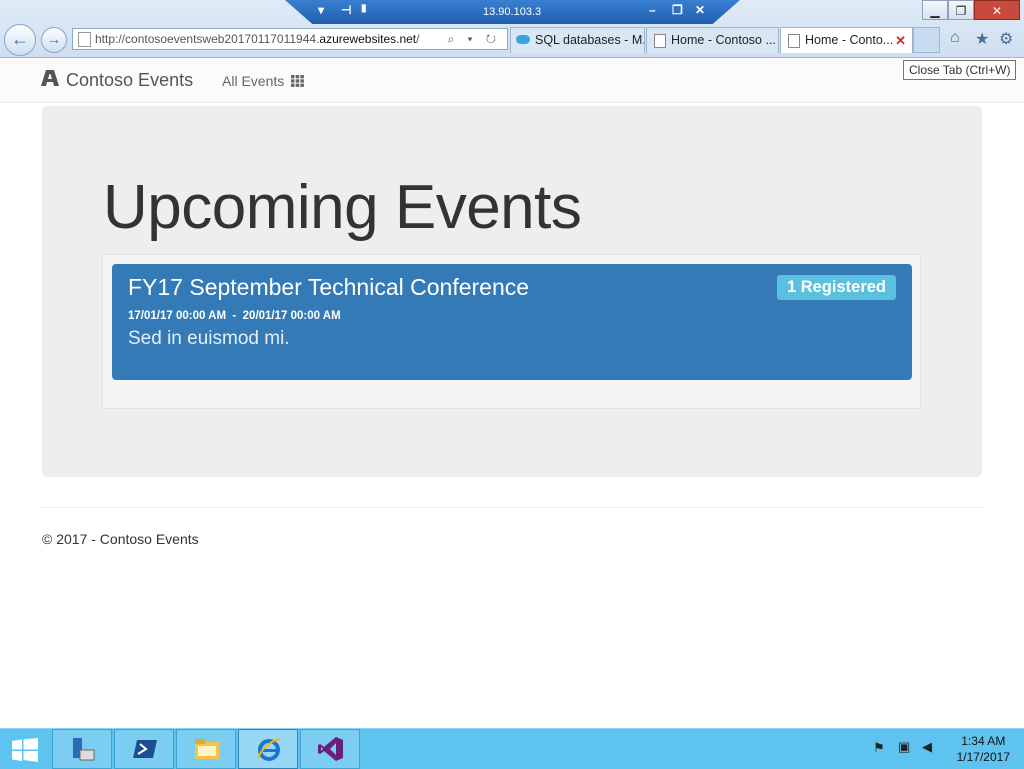 The height and width of the screenshot is (769, 1024). I want to click on action-center-icon: ⚑, so click(879, 748).